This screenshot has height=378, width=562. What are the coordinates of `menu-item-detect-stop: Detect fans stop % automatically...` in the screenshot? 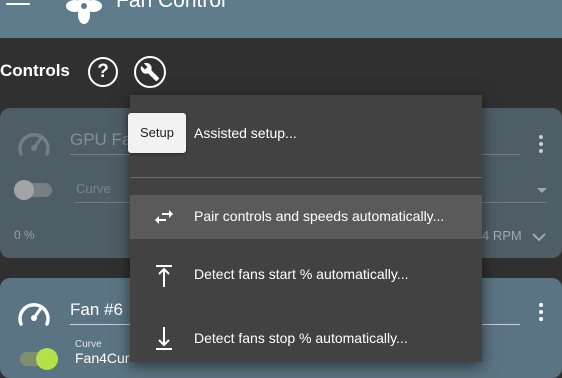 It's located at (306, 339).